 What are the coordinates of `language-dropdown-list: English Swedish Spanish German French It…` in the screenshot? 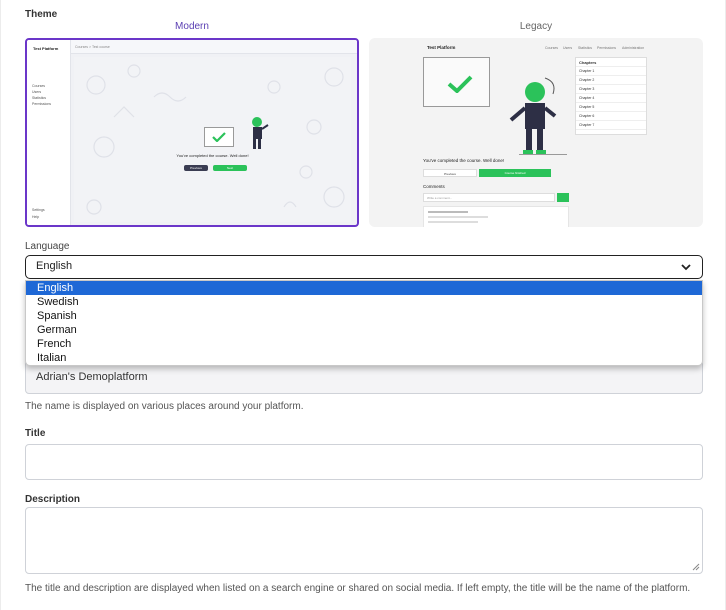 It's located at (364, 323).